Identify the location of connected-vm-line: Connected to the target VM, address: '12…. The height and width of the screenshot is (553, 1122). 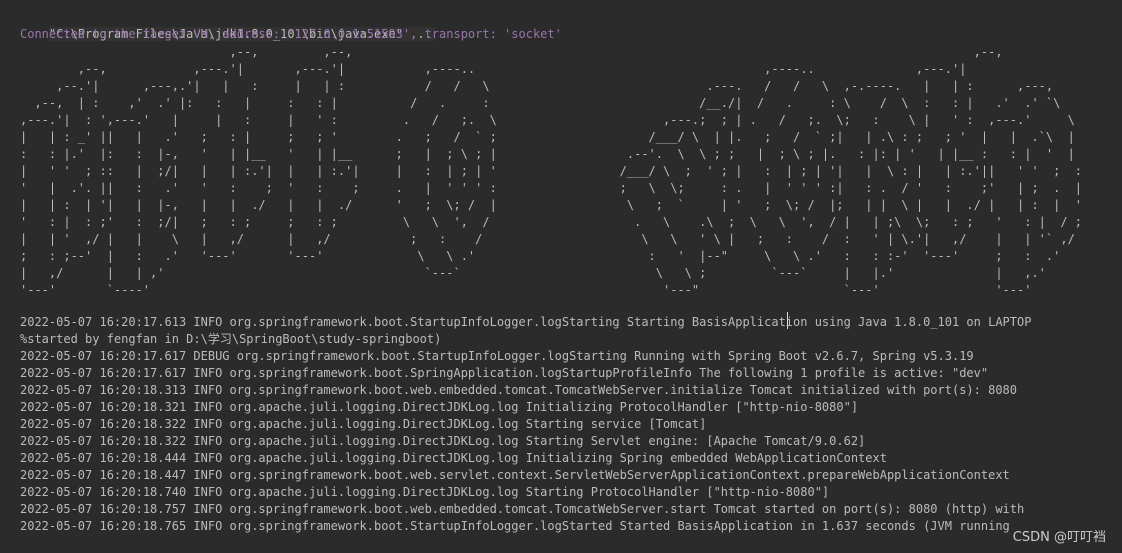
(291, 34).